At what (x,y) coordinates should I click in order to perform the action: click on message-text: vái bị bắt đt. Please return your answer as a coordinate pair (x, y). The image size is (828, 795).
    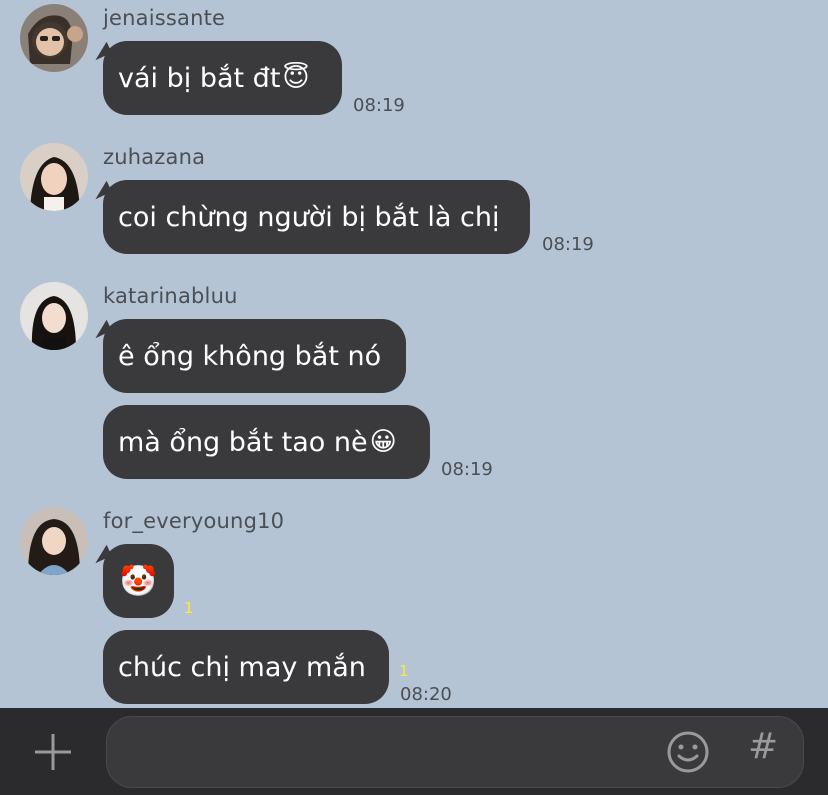
    Looking at the image, I should click on (199, 78).